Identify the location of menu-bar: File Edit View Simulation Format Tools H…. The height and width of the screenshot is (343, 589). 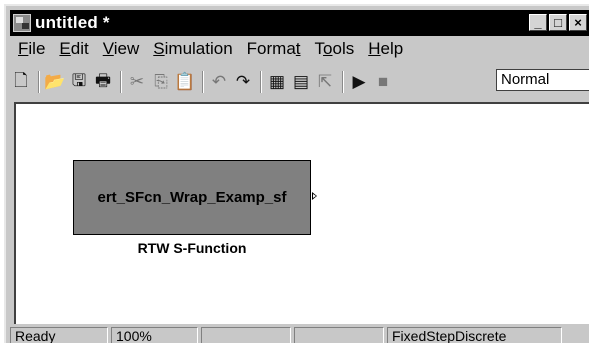
(299, 49).